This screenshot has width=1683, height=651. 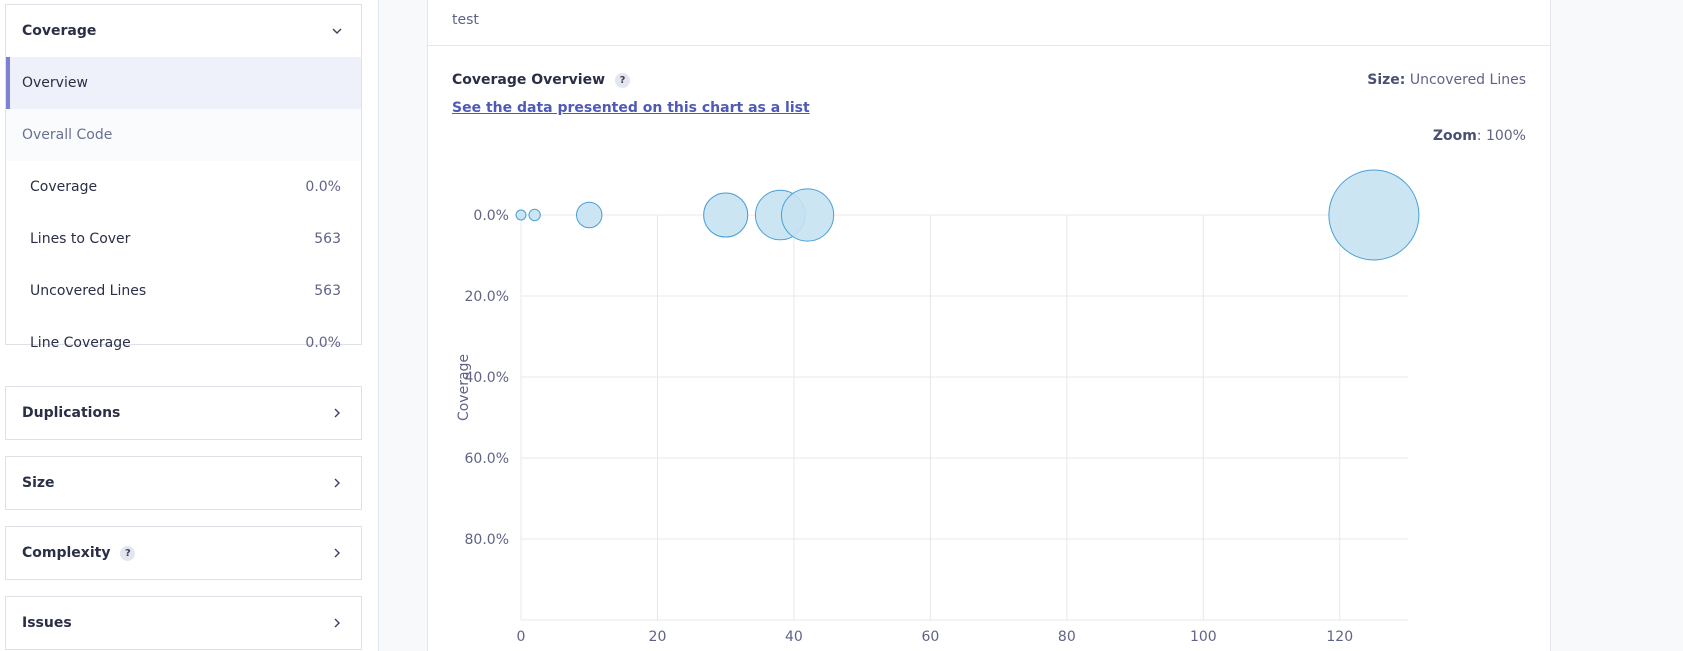 What do you see at coordinates (487, 540) in the screenshot?
I see `y-tick-label: 80.0%` at bounding box center [487, 540].